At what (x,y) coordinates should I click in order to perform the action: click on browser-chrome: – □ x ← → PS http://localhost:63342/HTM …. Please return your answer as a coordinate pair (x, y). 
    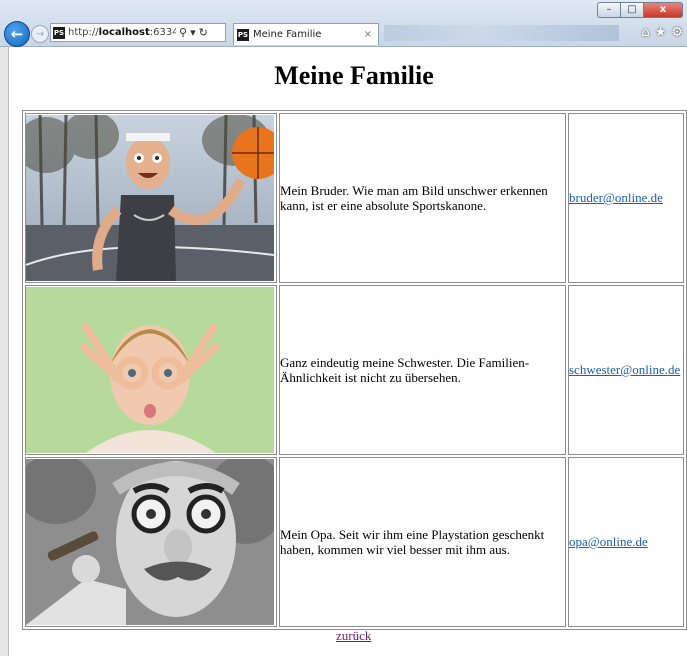
    Looking at the image, I should click on (343, 23).